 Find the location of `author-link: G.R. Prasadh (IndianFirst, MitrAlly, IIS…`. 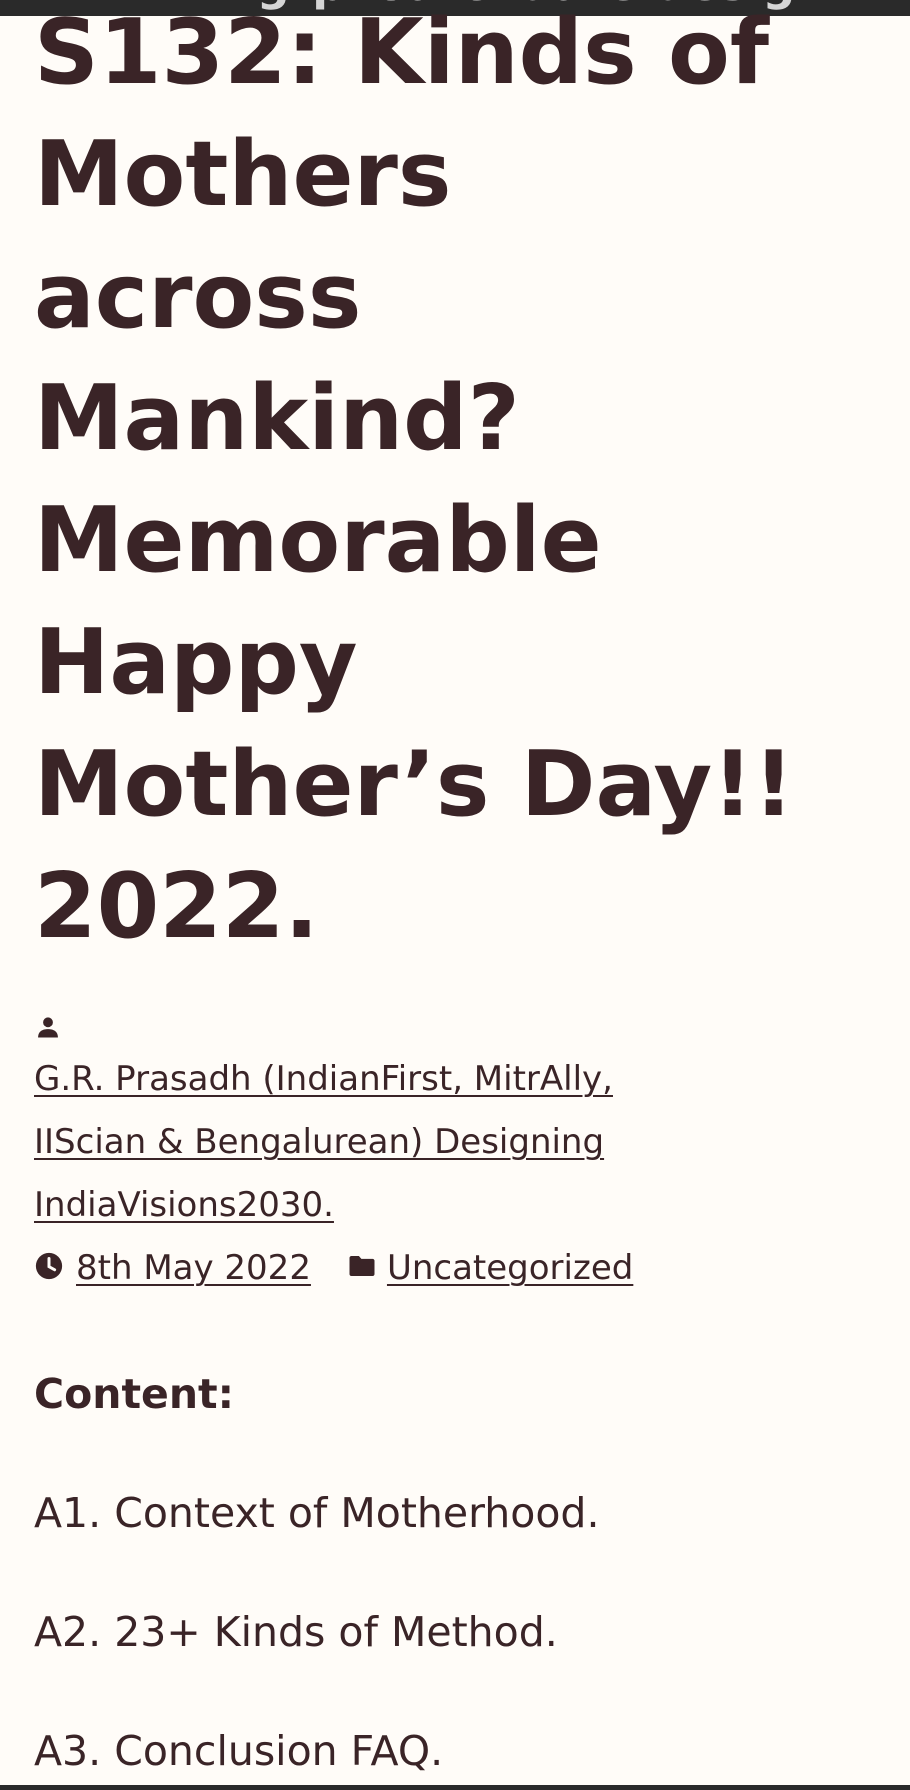

author-link: G.R. Prasadh (IndianFirst, MitrAlly, IIS… is located at coordinates (354, 1142).